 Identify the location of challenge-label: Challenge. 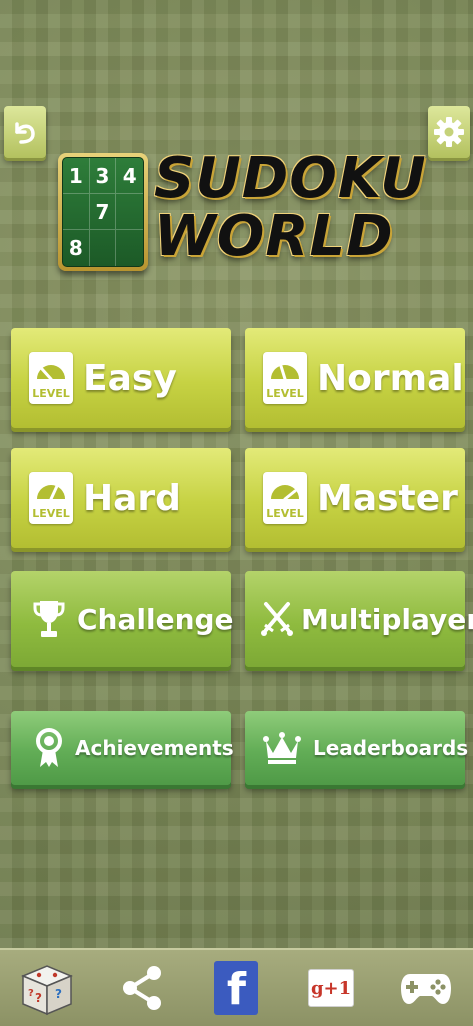
(155, 619).